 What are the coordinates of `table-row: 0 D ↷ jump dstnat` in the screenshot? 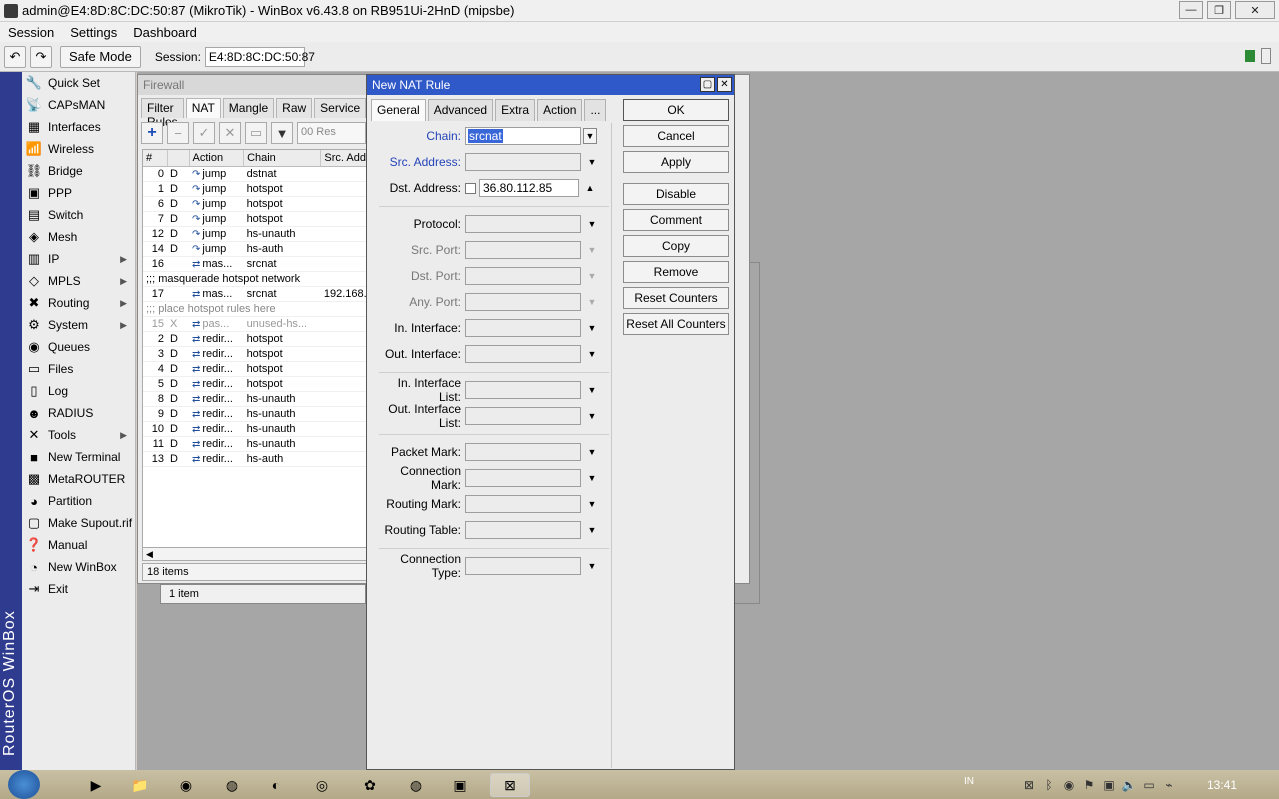 It's located at (255, 174).